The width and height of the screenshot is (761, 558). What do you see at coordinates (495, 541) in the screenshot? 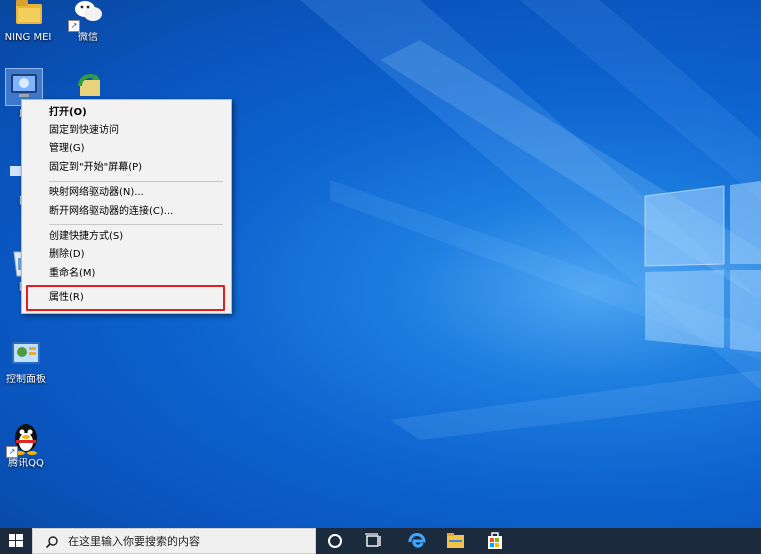
I see `store-icon` at bounding box center [495, 541].